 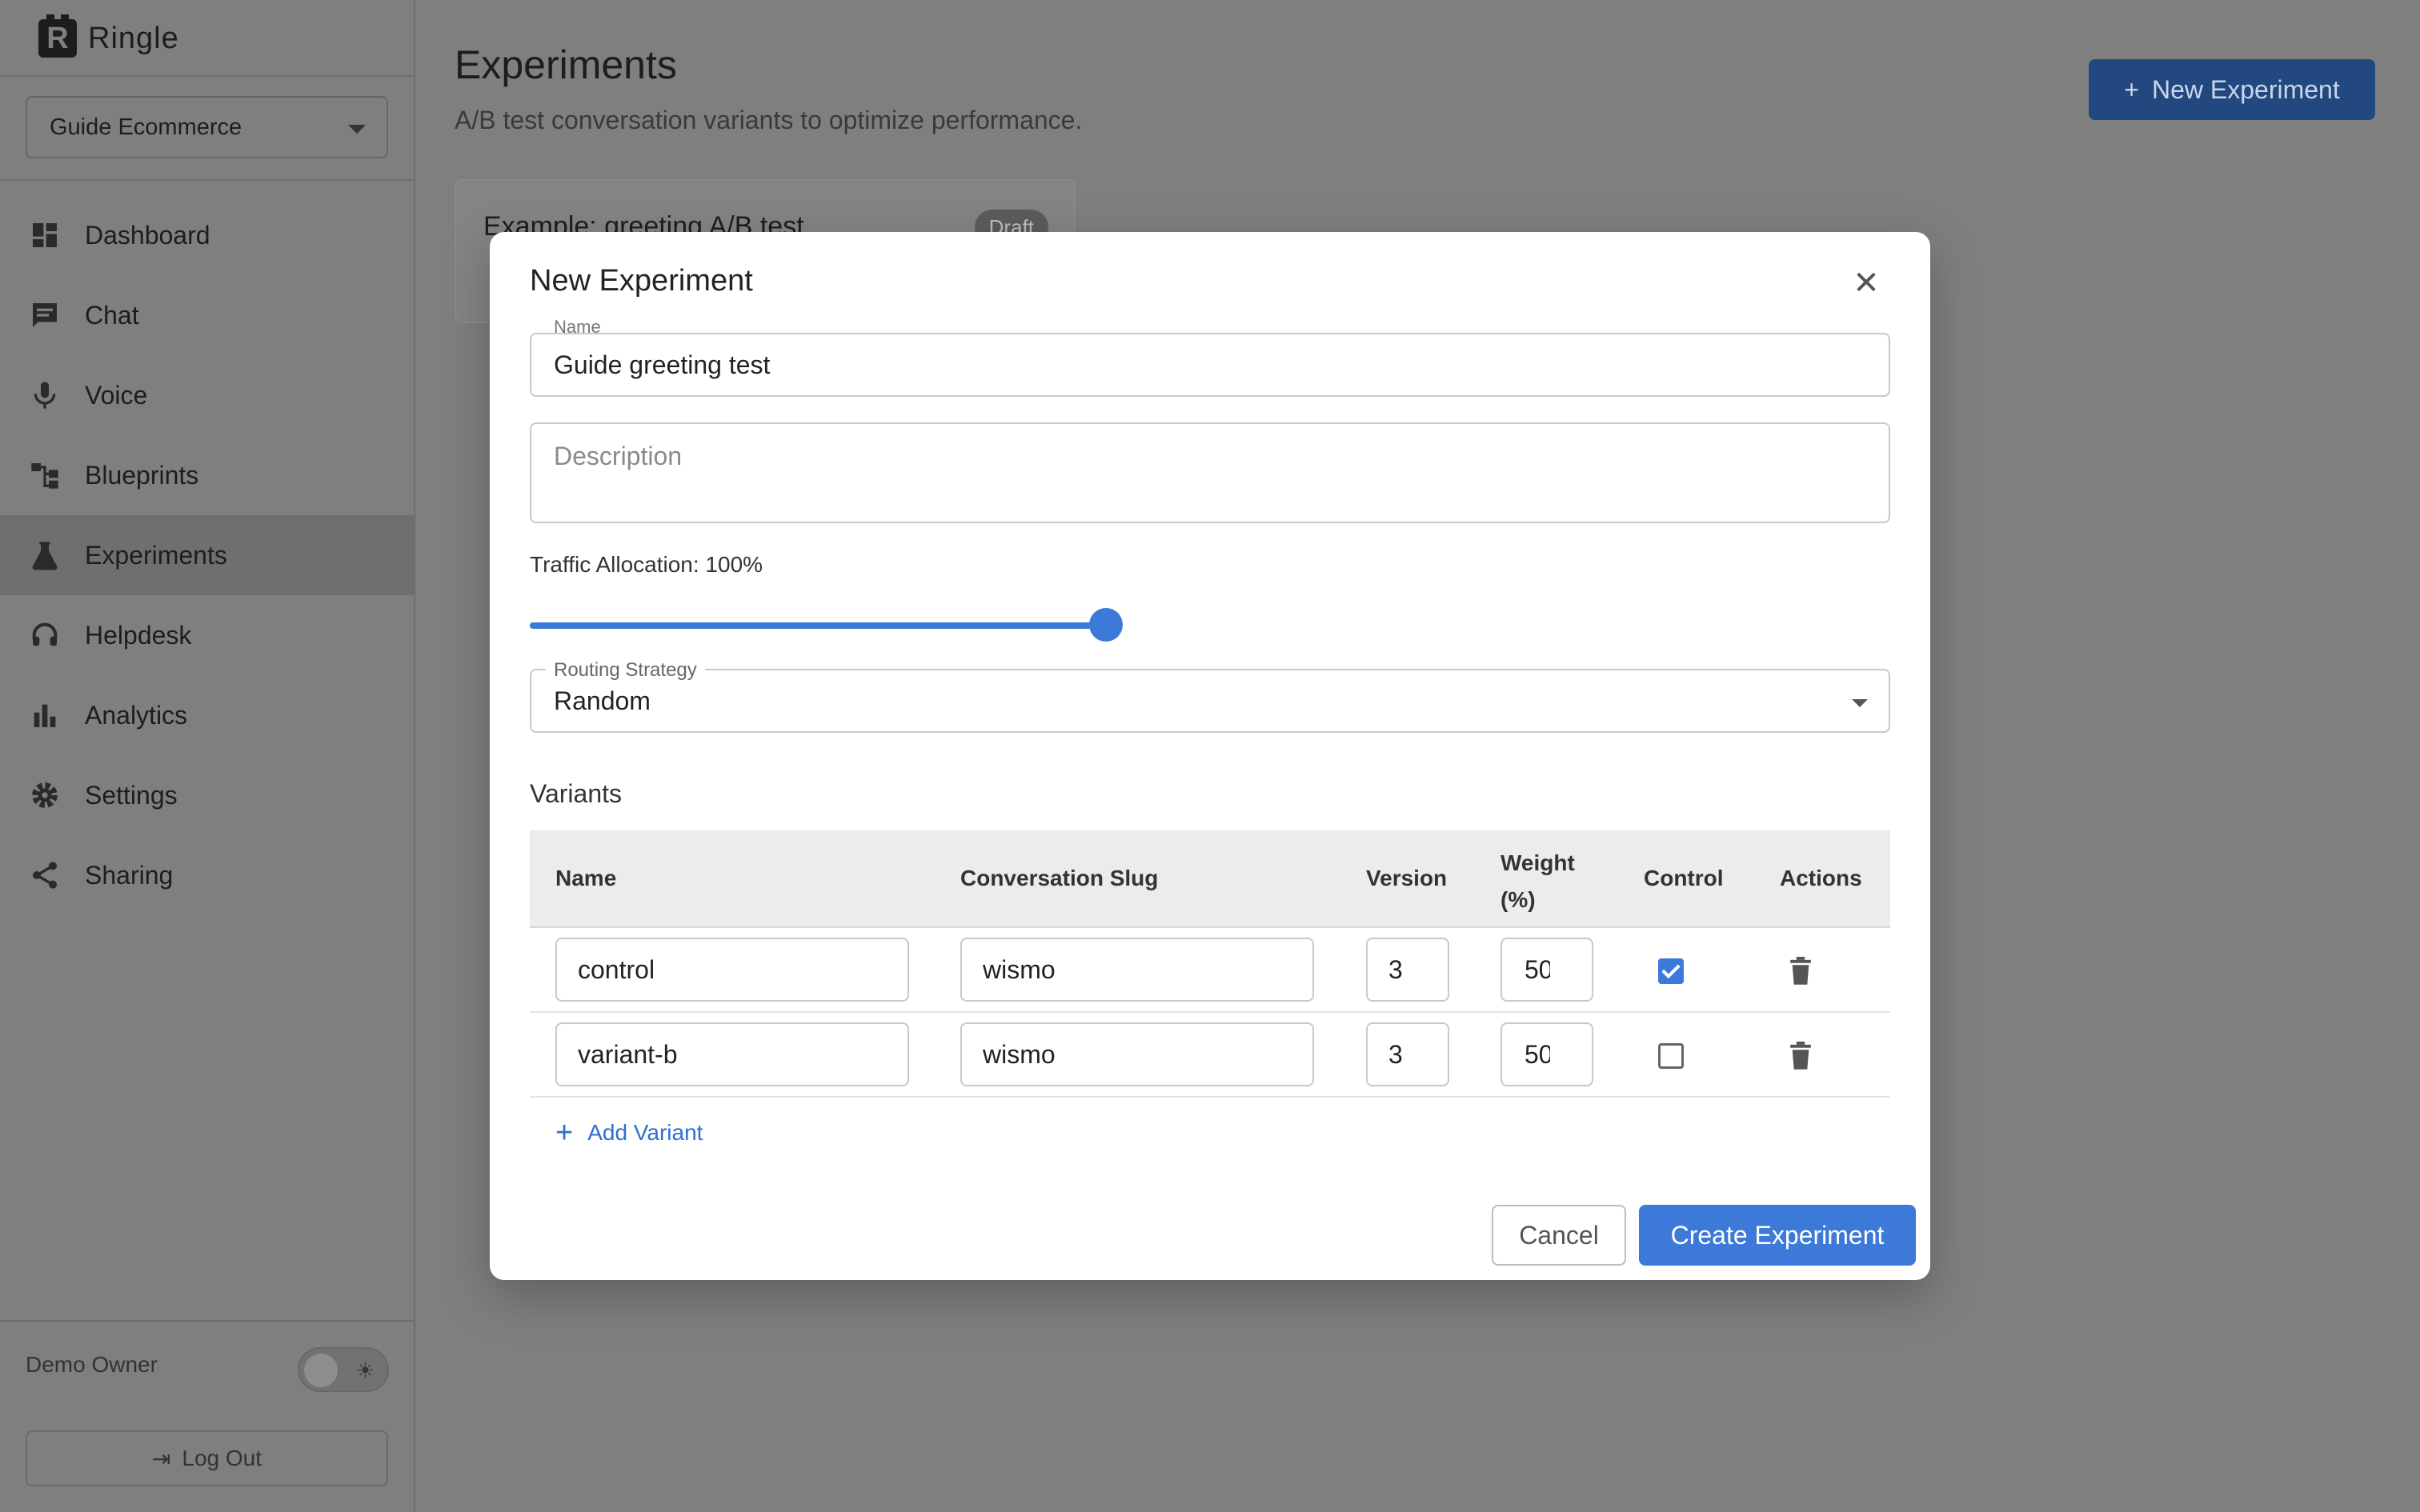 What do you see at coordinates (136, 715) in the screenshot?
I see `sidebar-item-label: Analytics` at bounding box center [136, 715].